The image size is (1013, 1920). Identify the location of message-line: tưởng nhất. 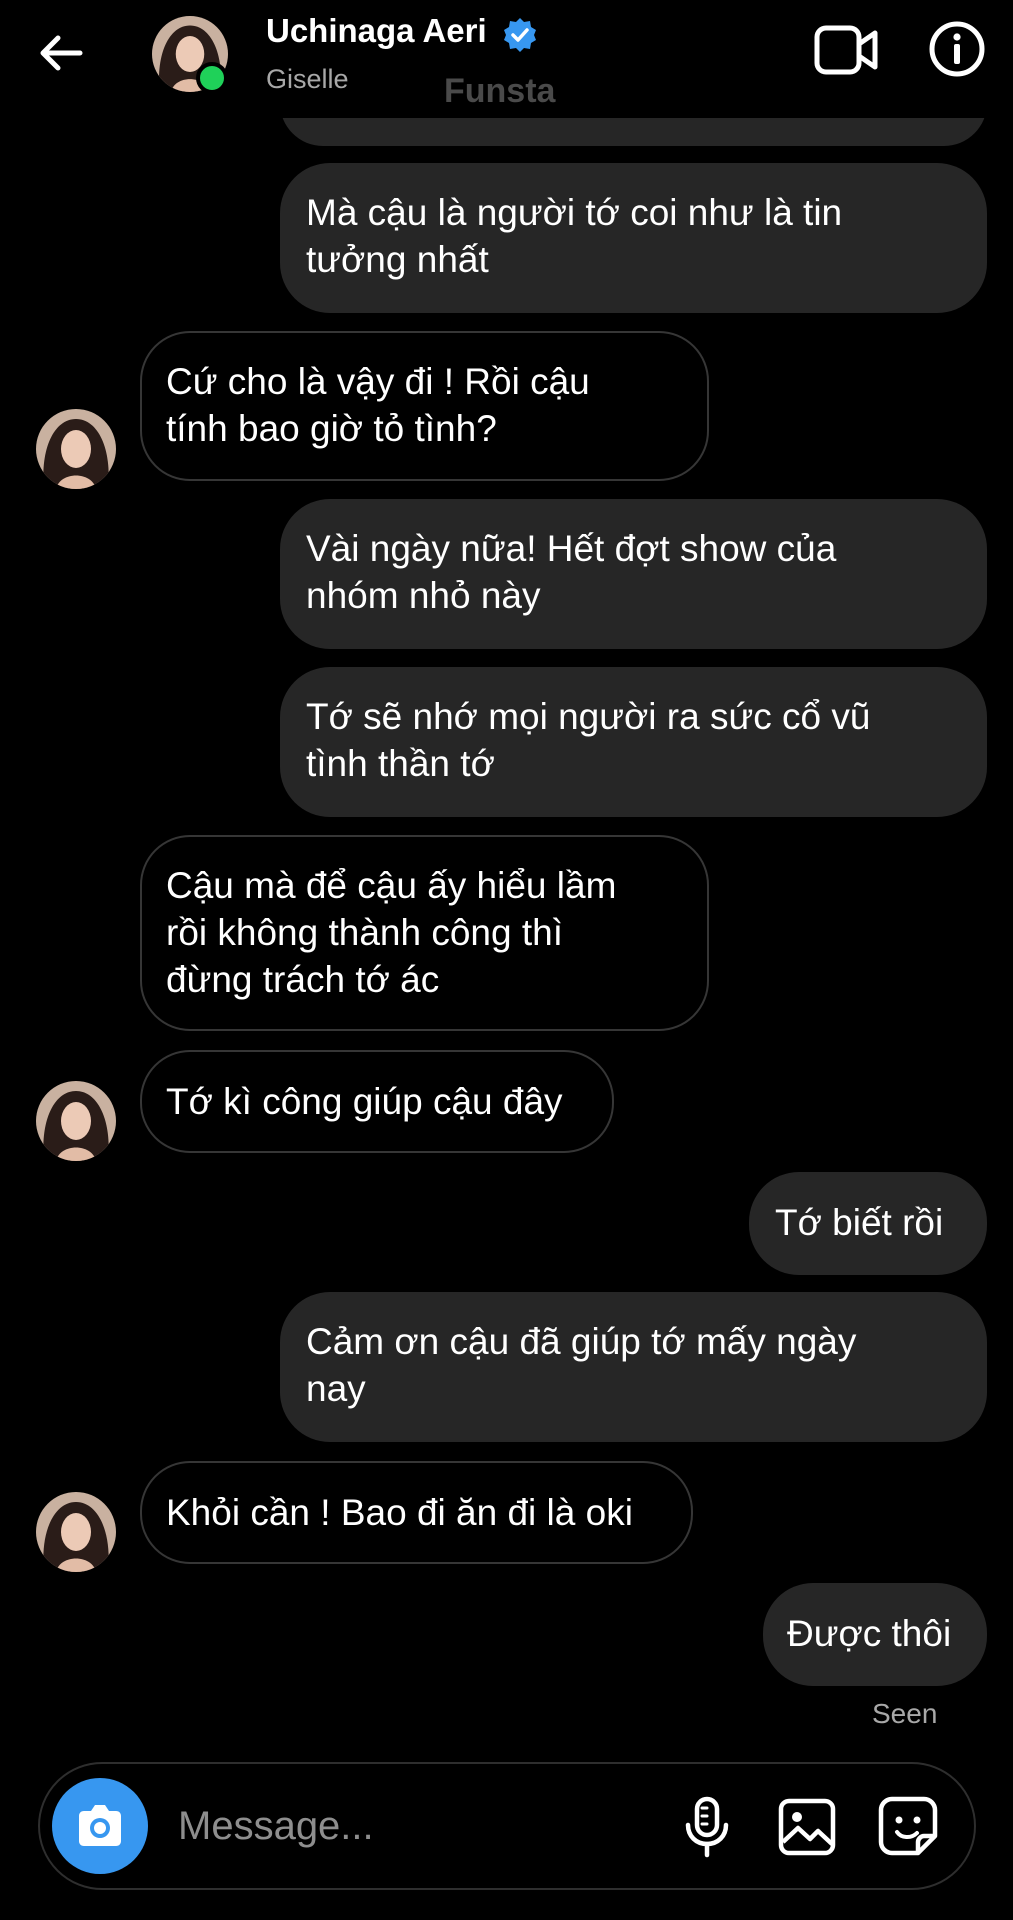
(397, 259).